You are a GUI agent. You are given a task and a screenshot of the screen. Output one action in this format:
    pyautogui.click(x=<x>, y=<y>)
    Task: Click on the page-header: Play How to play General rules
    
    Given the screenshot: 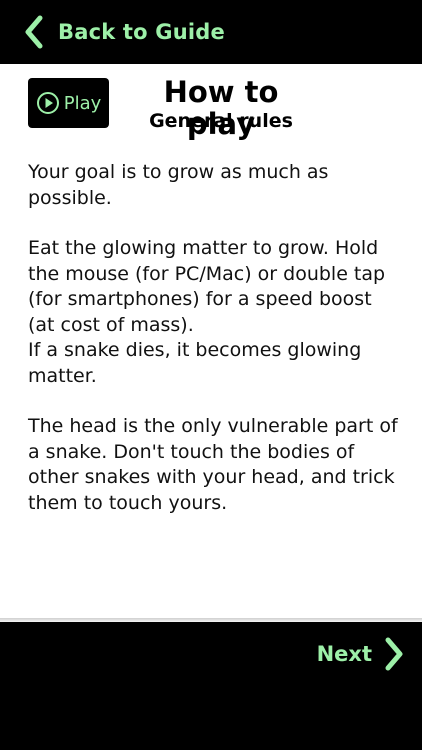 What is the action you would take?
    pyautogui.click(x=213, y=108)
    